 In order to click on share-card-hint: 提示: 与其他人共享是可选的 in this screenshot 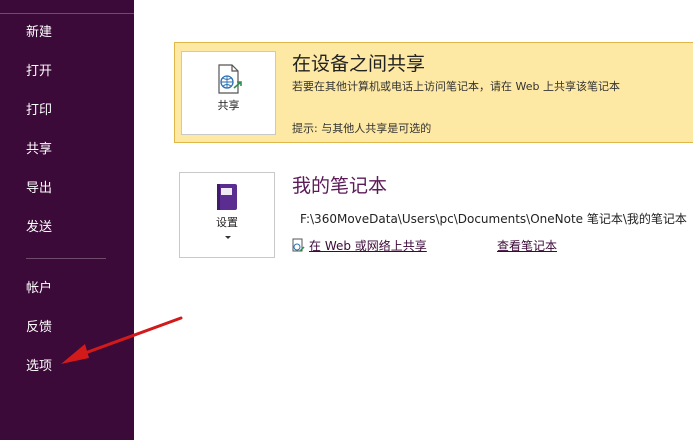, I will do `click(362, 128)`.